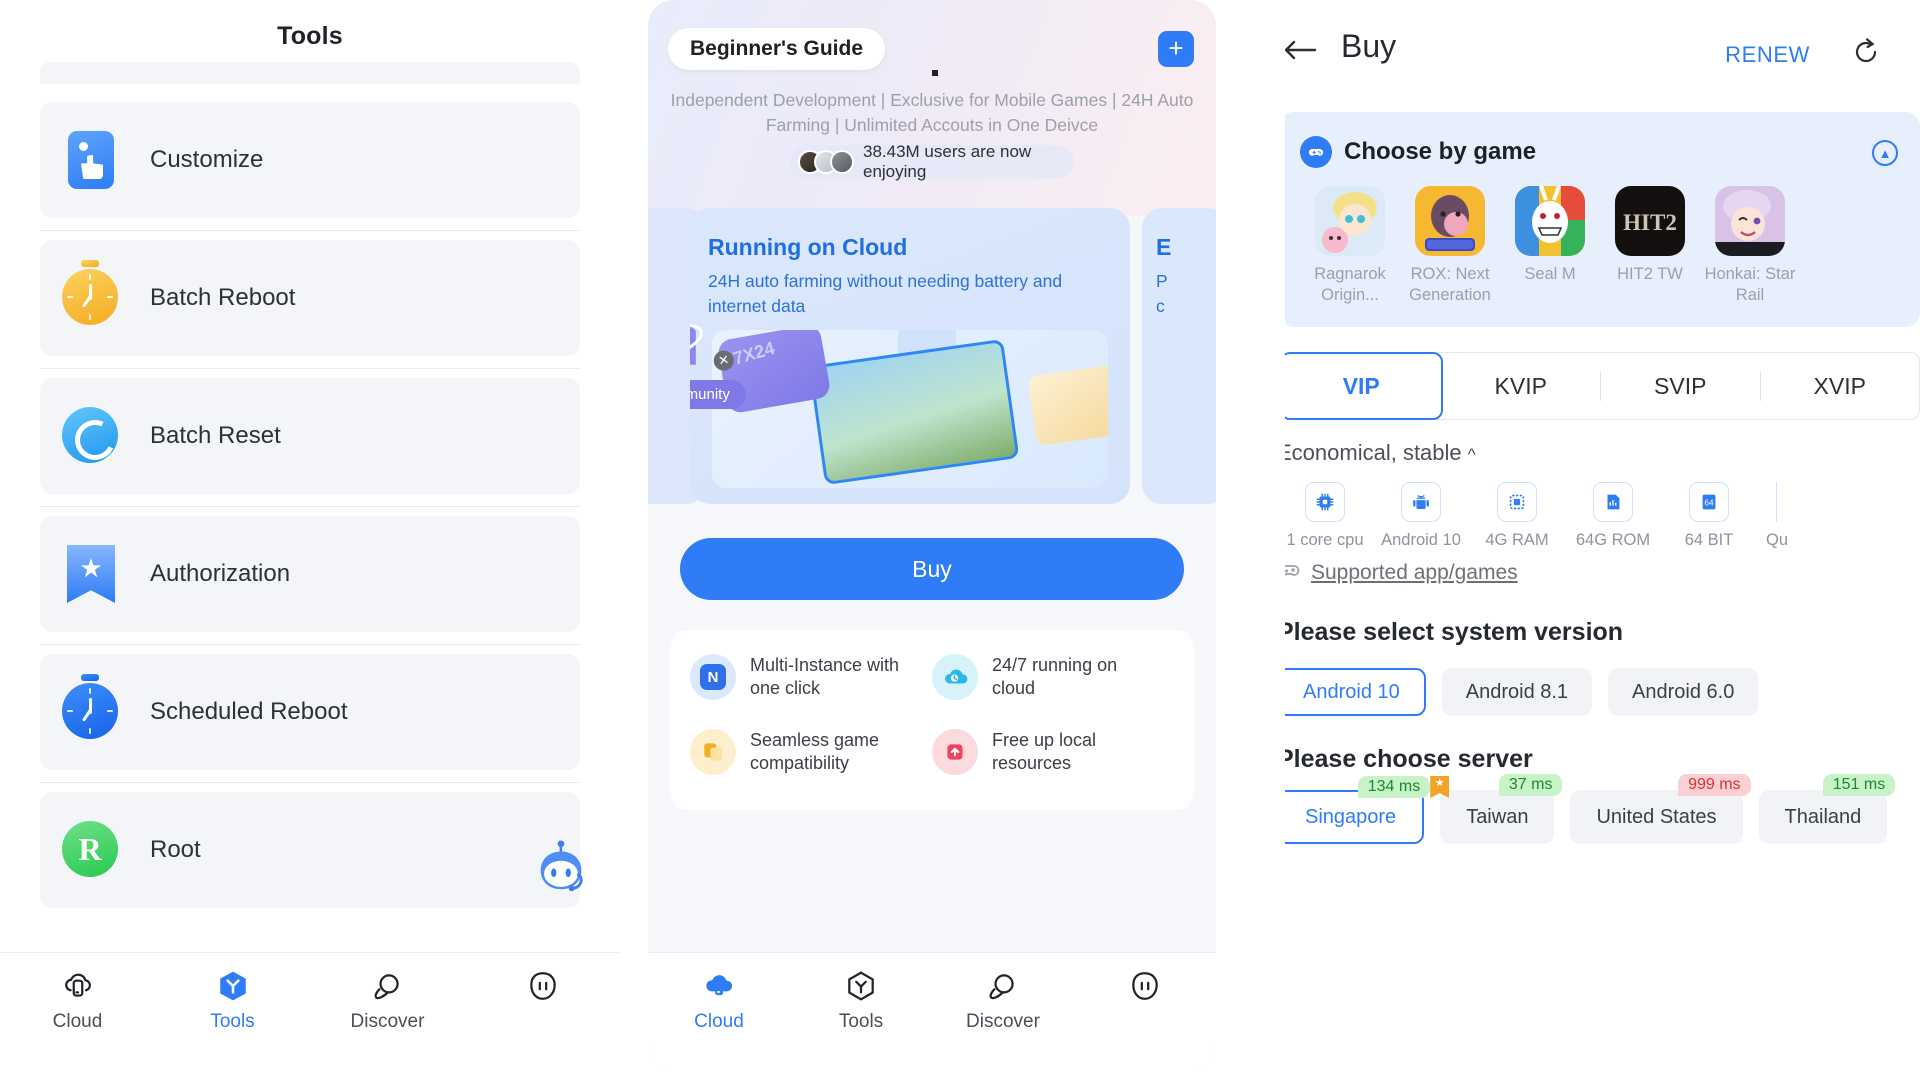 This screenshot has width=1920, height=1071. I want to click on spec-label: Android 10, so click(1421, 540).